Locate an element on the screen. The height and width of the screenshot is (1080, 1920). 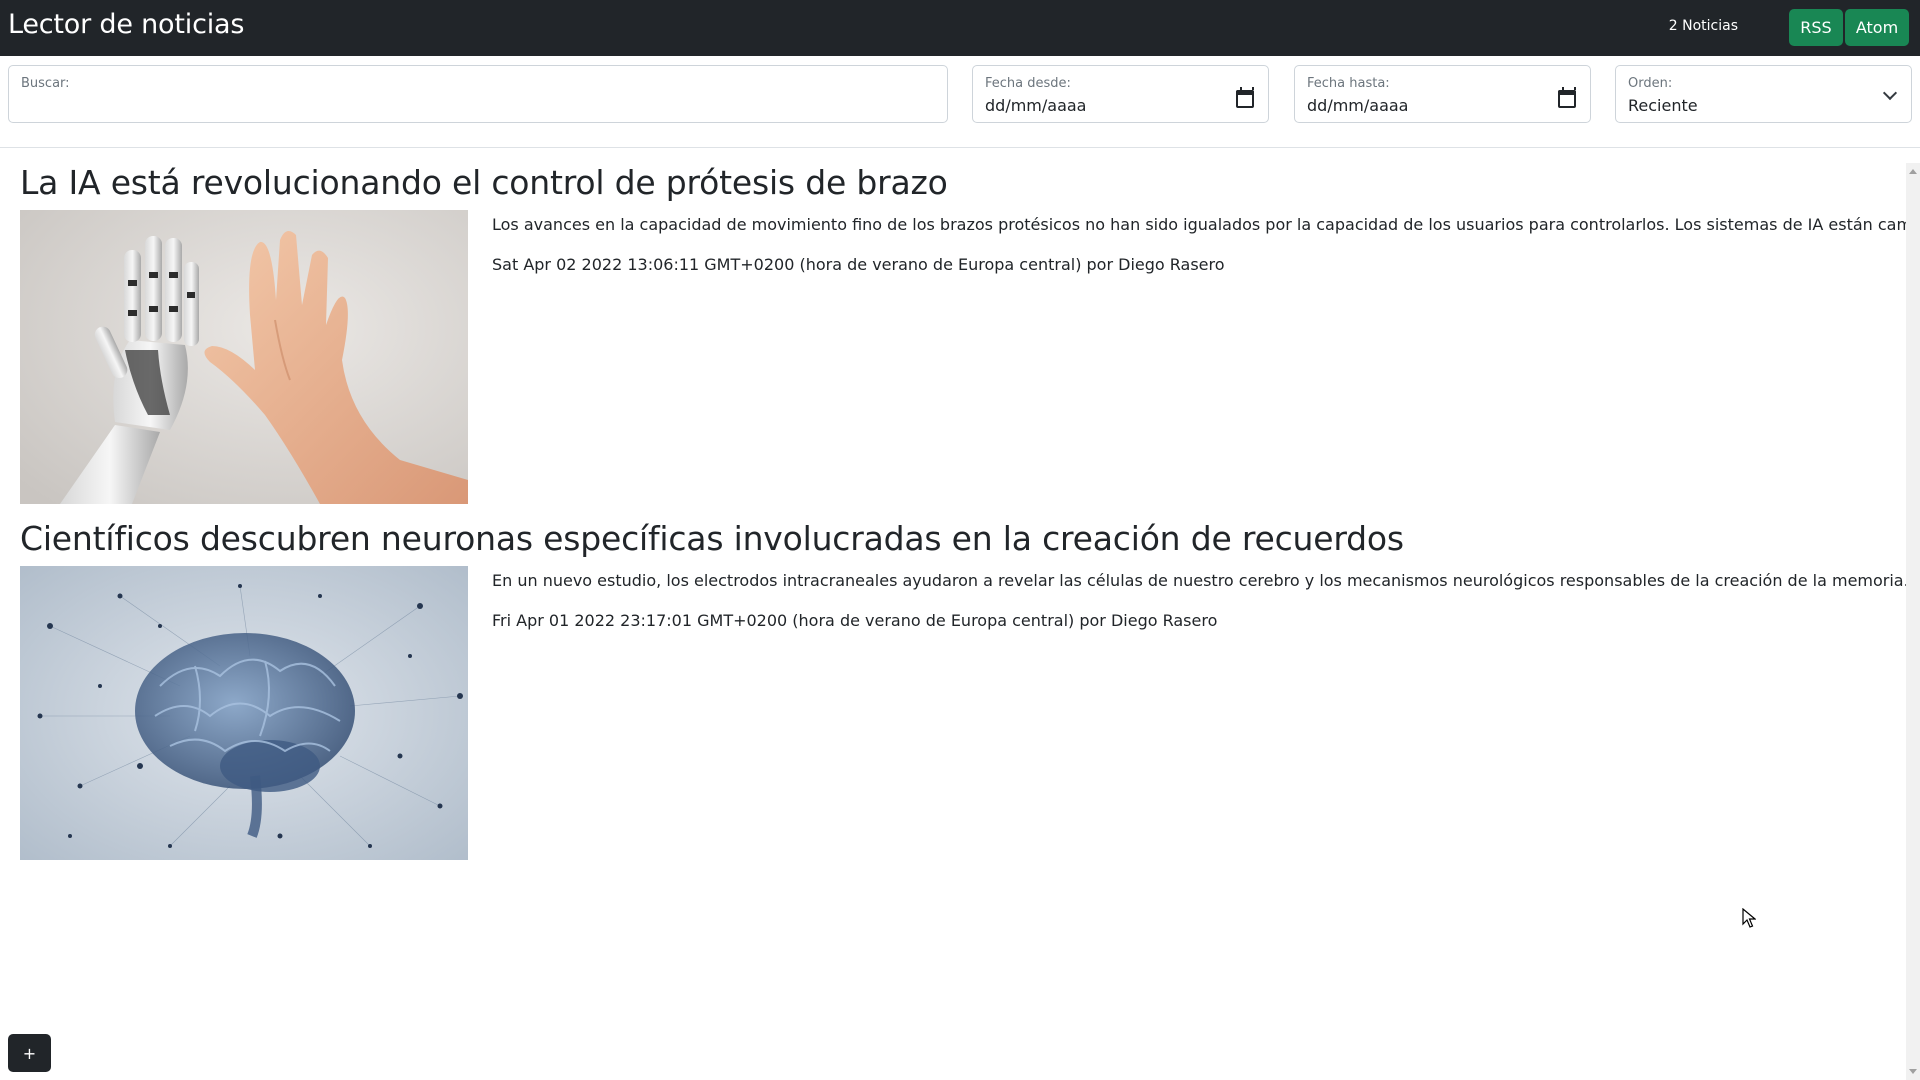
add-button: + is located at coordinates (29, 1053).